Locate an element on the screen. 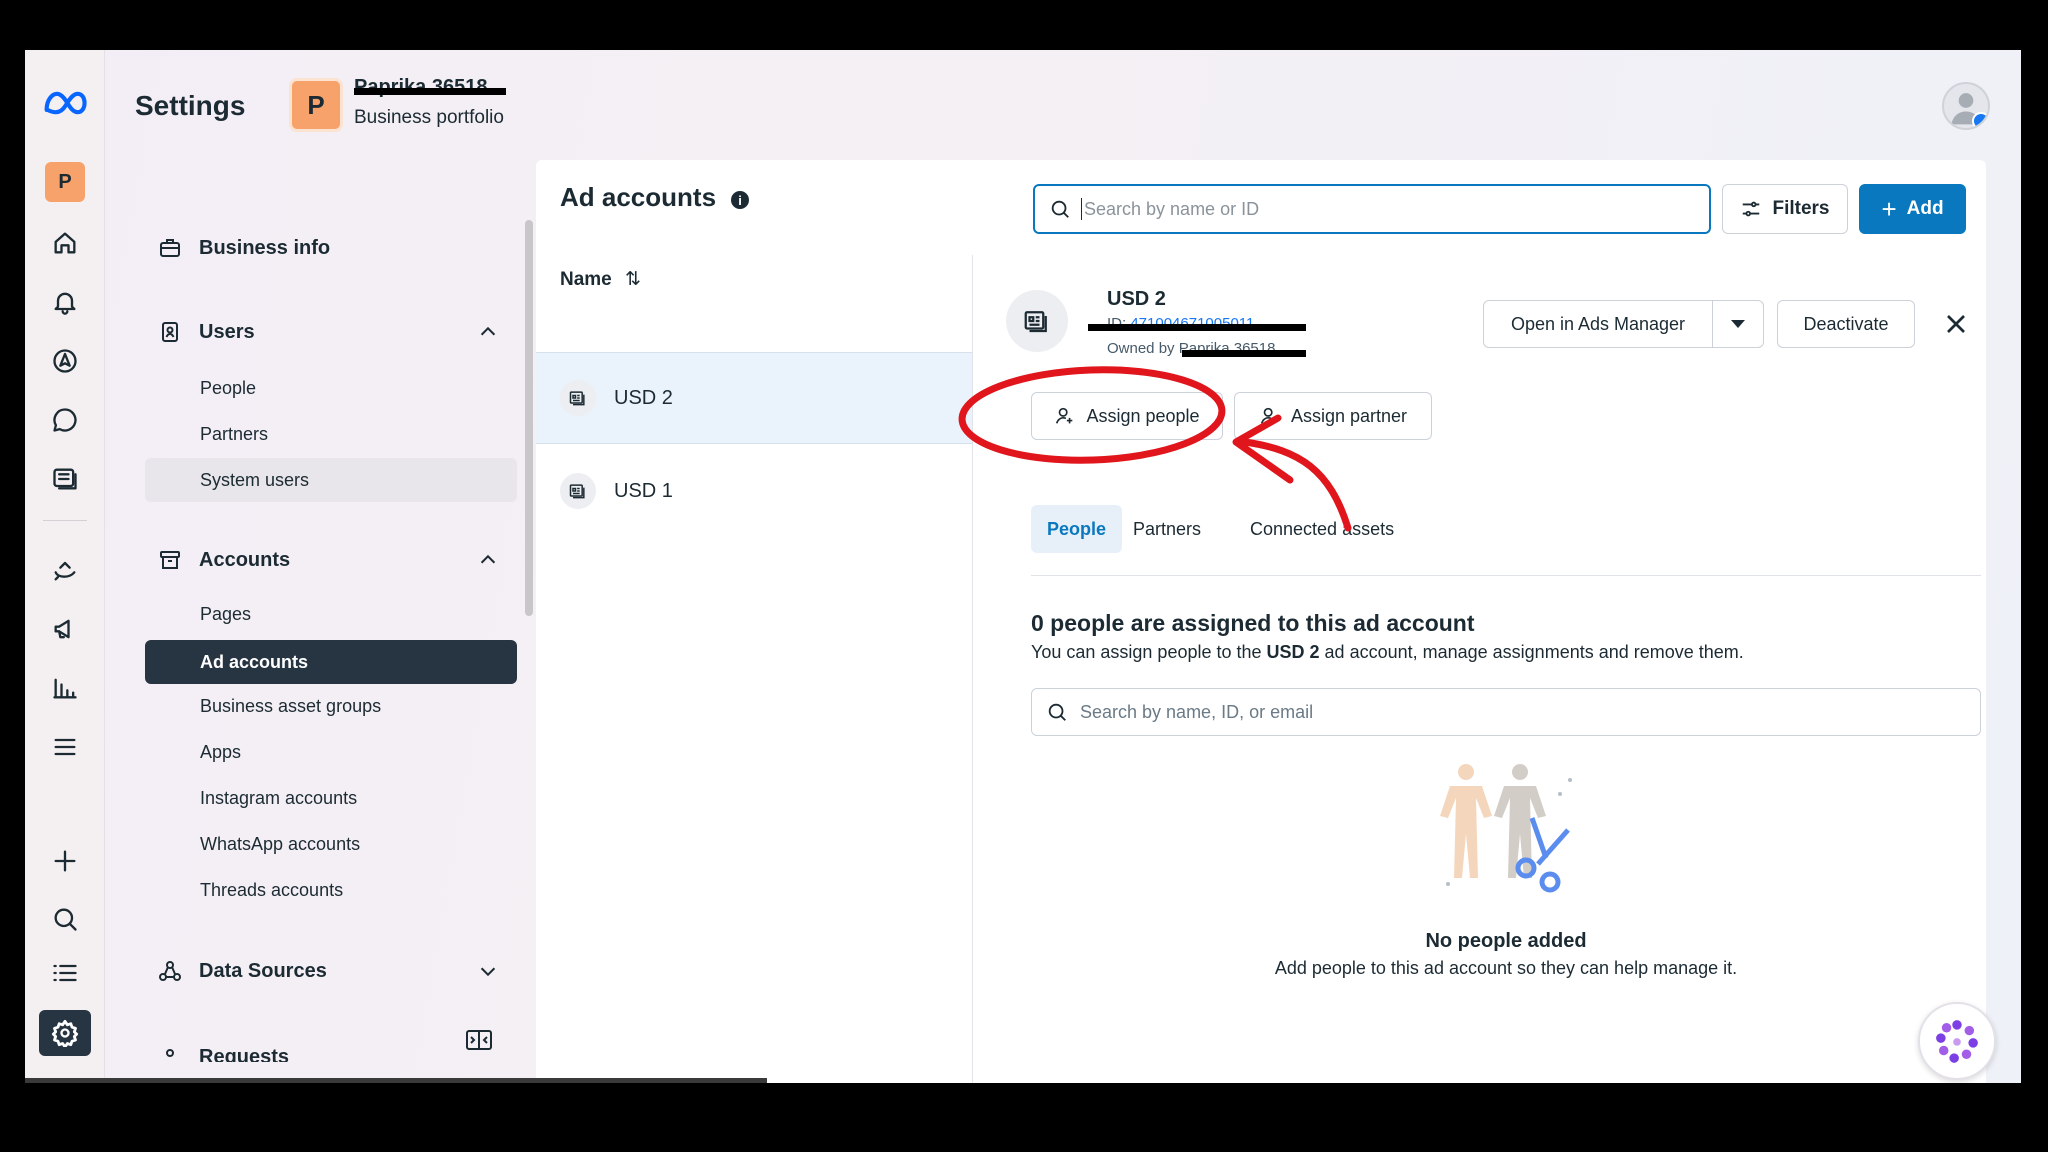 The width and height of the screenshot is (2048, 1152). open-ads-manager-dropdown is located at coordinates (1738, 324).